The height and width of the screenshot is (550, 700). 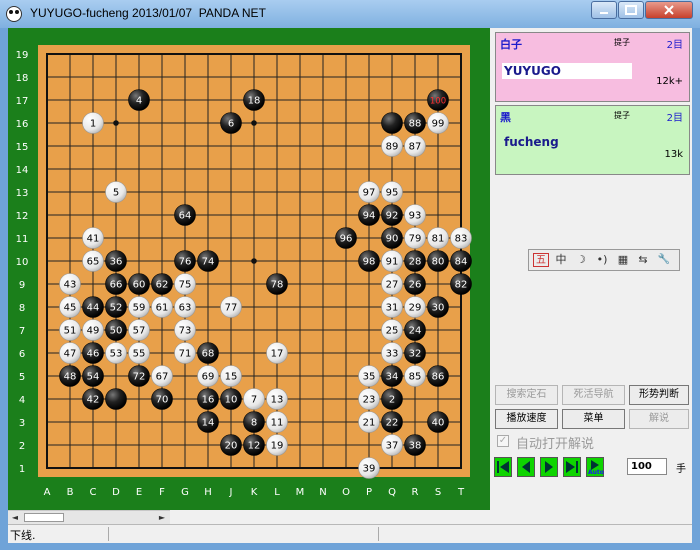 What do you see at coordinates (22, 469) in the screenshot?
I see `row-label: 1` at bounding box center [22, 469].